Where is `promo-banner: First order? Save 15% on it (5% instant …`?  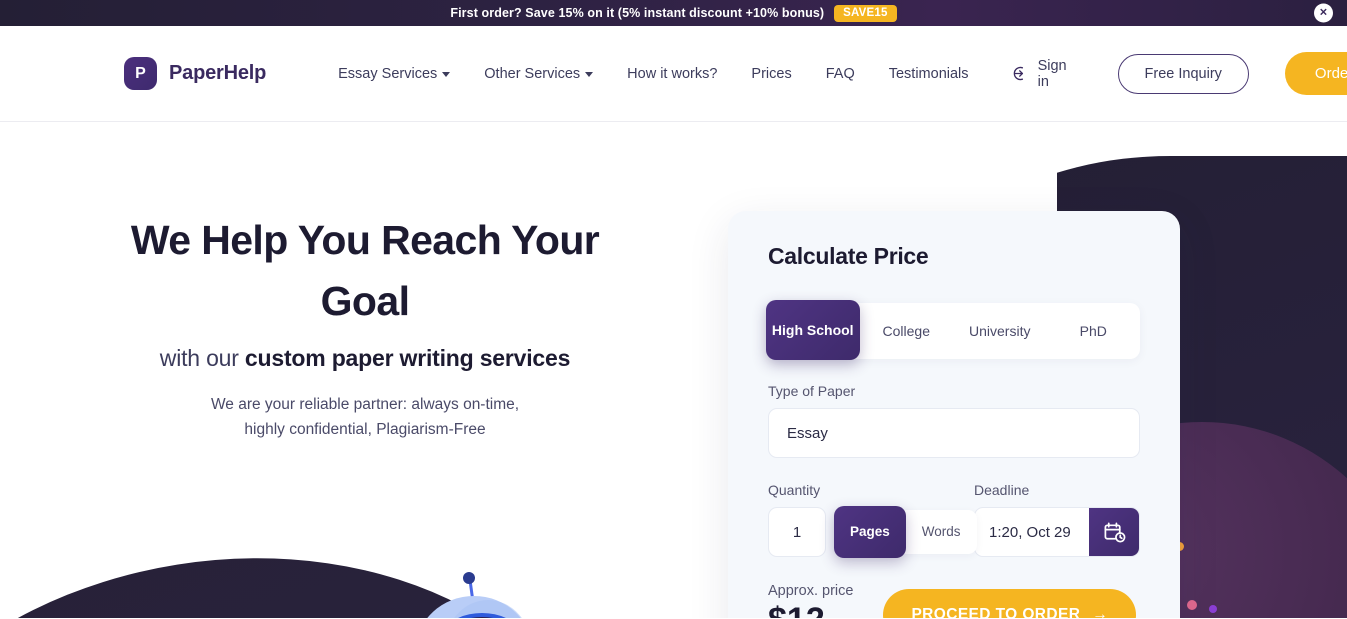
promo-banner: First order? Save 15% on it (5% instant … is located at coordinates (673, 13).